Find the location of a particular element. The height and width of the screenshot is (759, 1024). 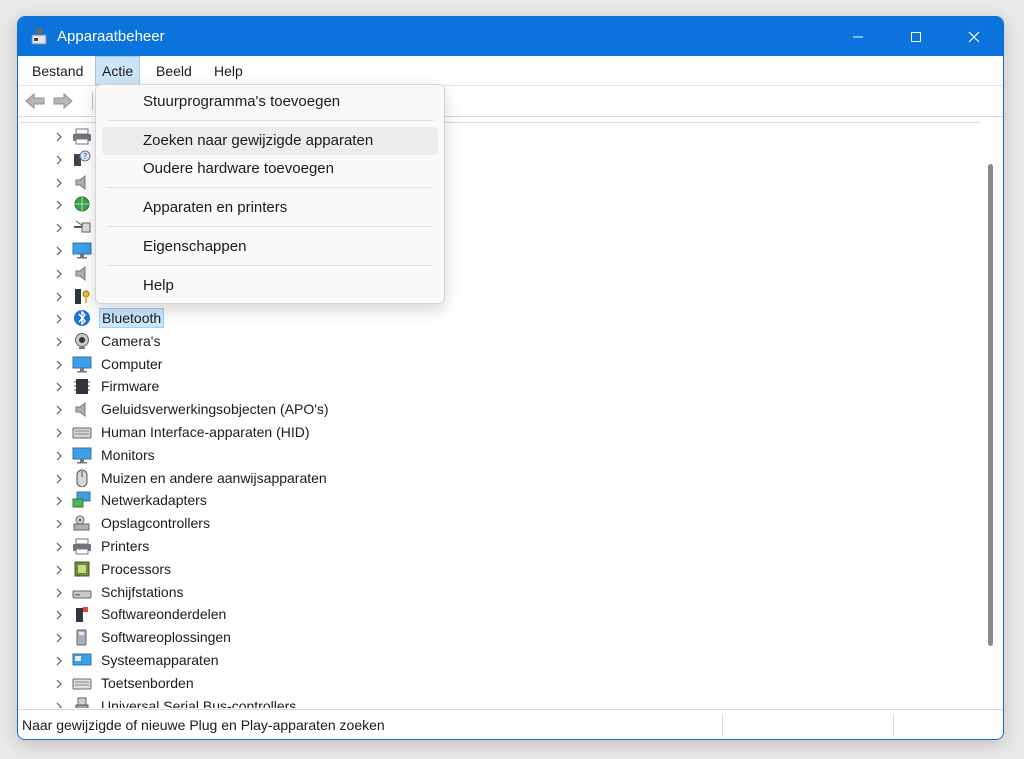

menu-help: Help is located at coordinates (228, 70).